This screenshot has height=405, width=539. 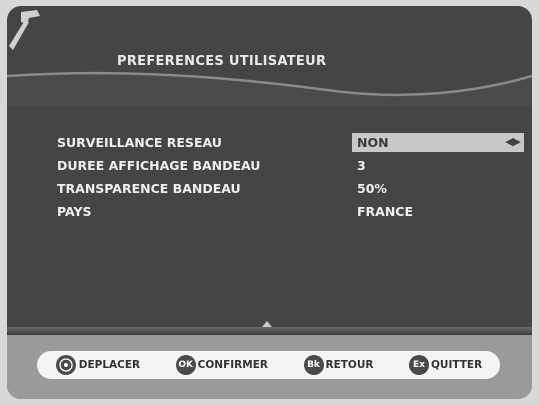 What do you see at coordinates (267, 324) in the screenshot?
I see `caret-up-icon` at bounding box center [267, 324].